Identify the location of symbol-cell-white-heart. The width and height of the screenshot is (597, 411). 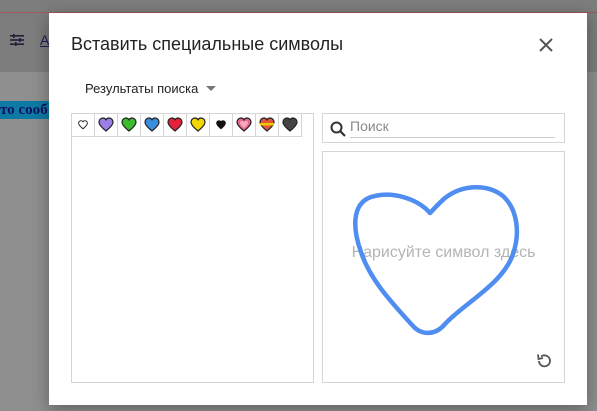
(83, 125).